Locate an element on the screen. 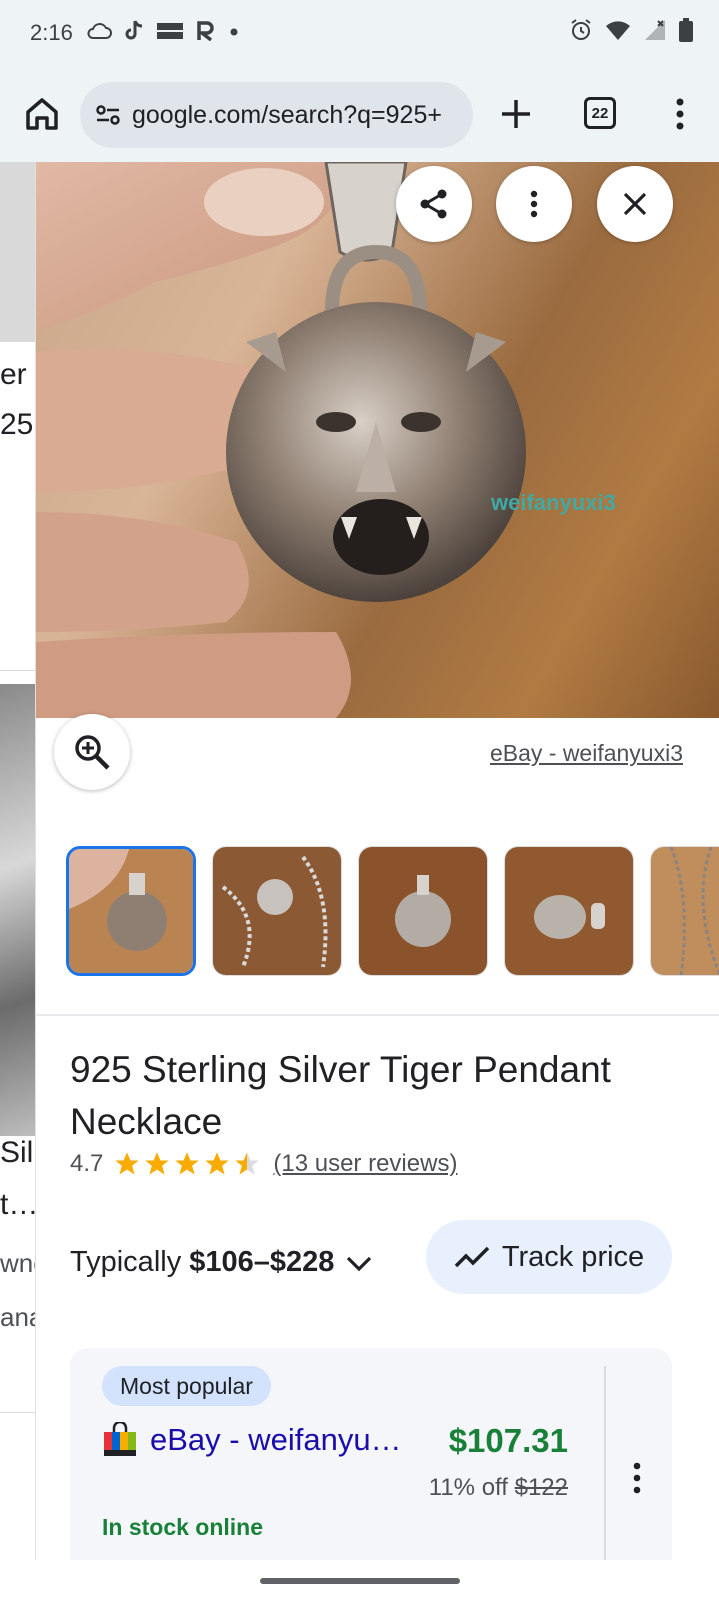 This screenshot has width=719, height=1600. background-results: er 25 Sil t… wne ana is located at coordinates (18, 861).